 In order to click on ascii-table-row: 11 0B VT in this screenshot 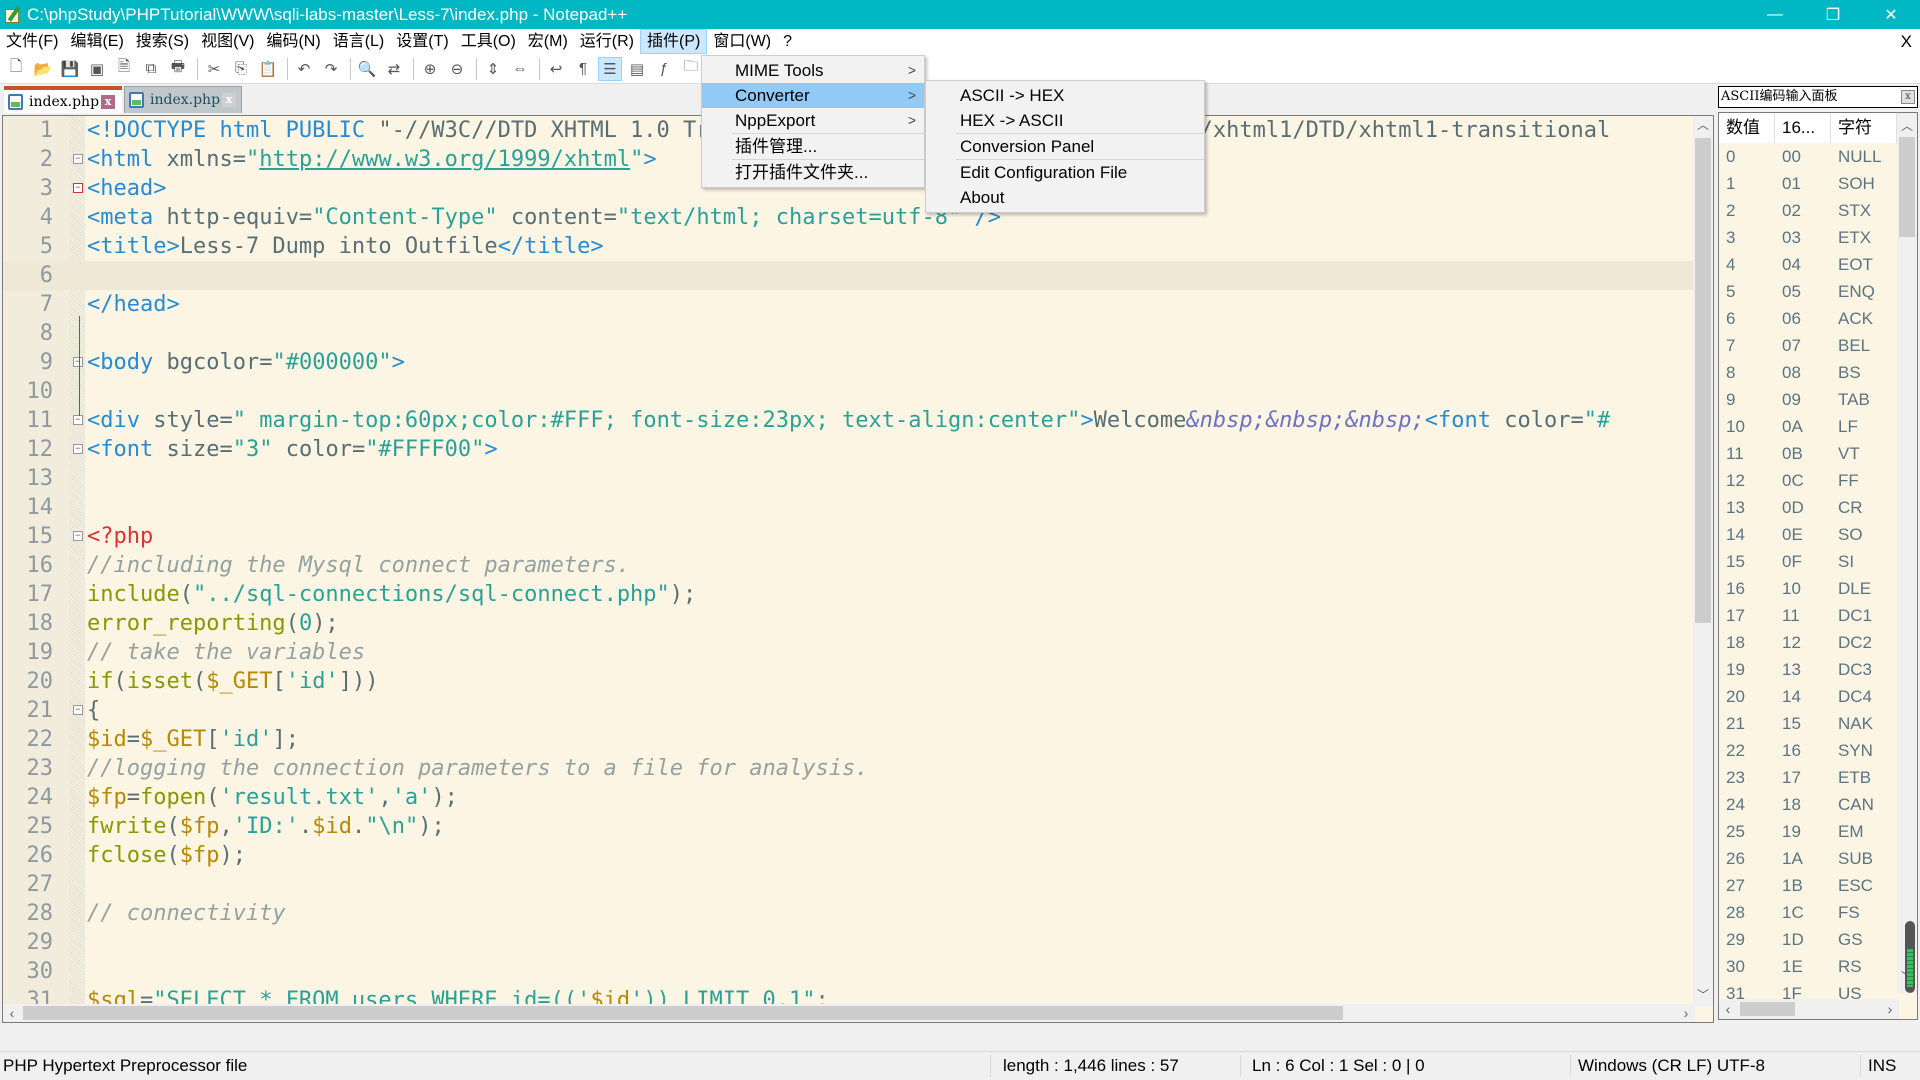, I will do `click(1818, 453)`.